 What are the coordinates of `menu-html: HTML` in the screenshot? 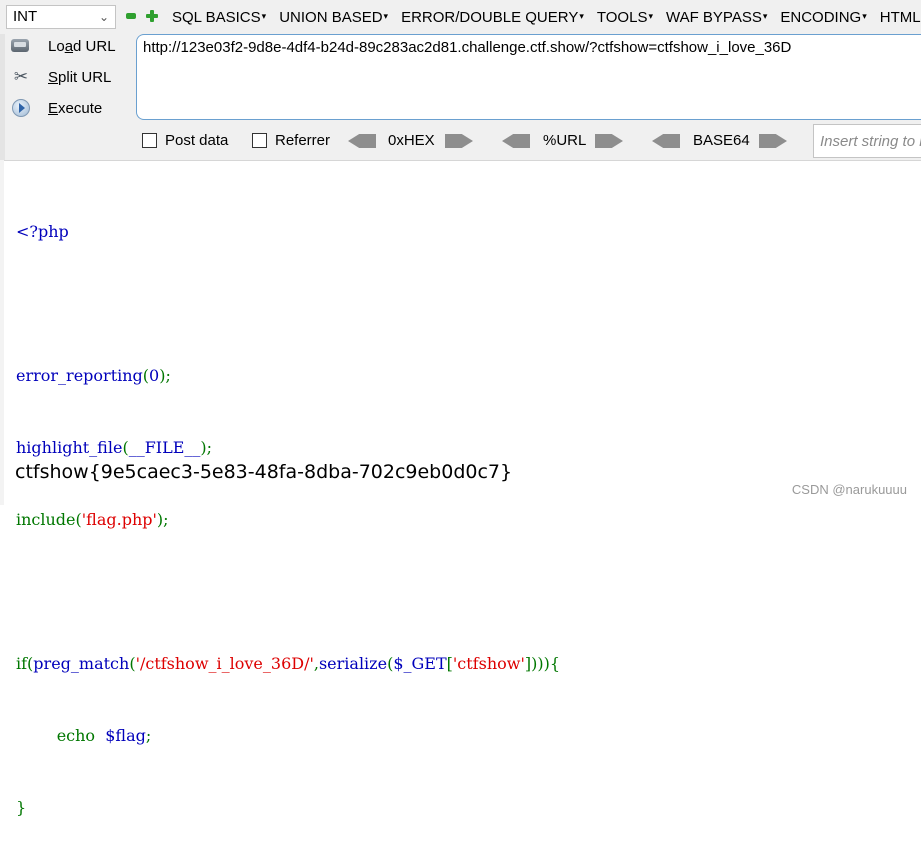 It's located at (900, 17).